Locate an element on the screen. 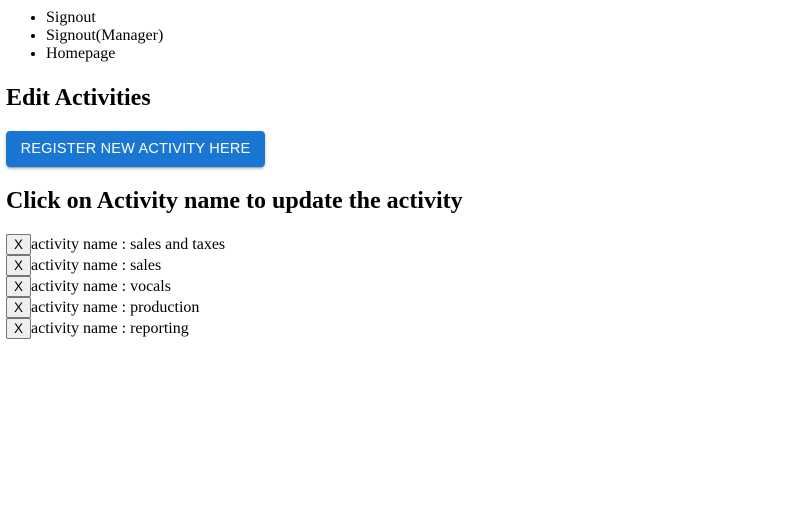 Image resolution: width=793 pixels, height=524 pixels. signout-manager-link: Signout(Manager) is located at coordinates (104, 35).